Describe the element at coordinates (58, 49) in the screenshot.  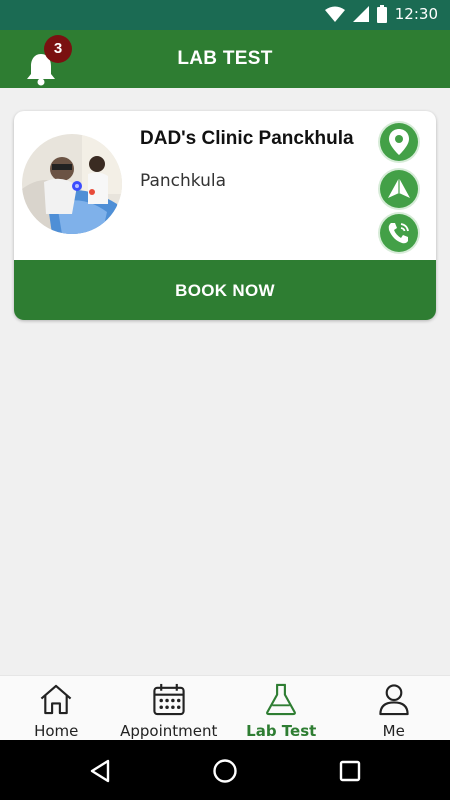
I see `notification-badge: 3` at that location.